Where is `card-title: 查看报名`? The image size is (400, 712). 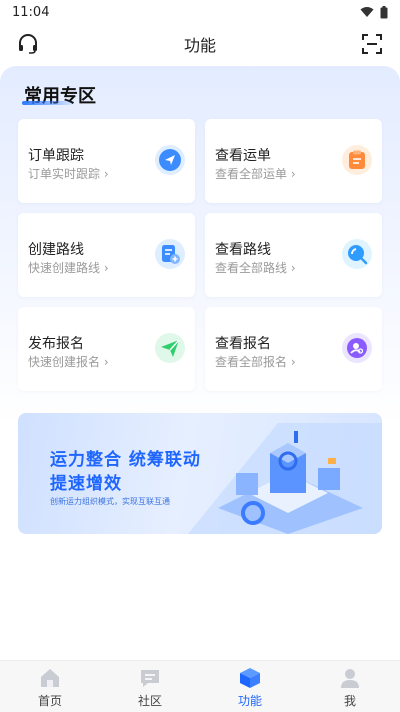
card-title: 查看报名 is located at coordinates (243, 344).